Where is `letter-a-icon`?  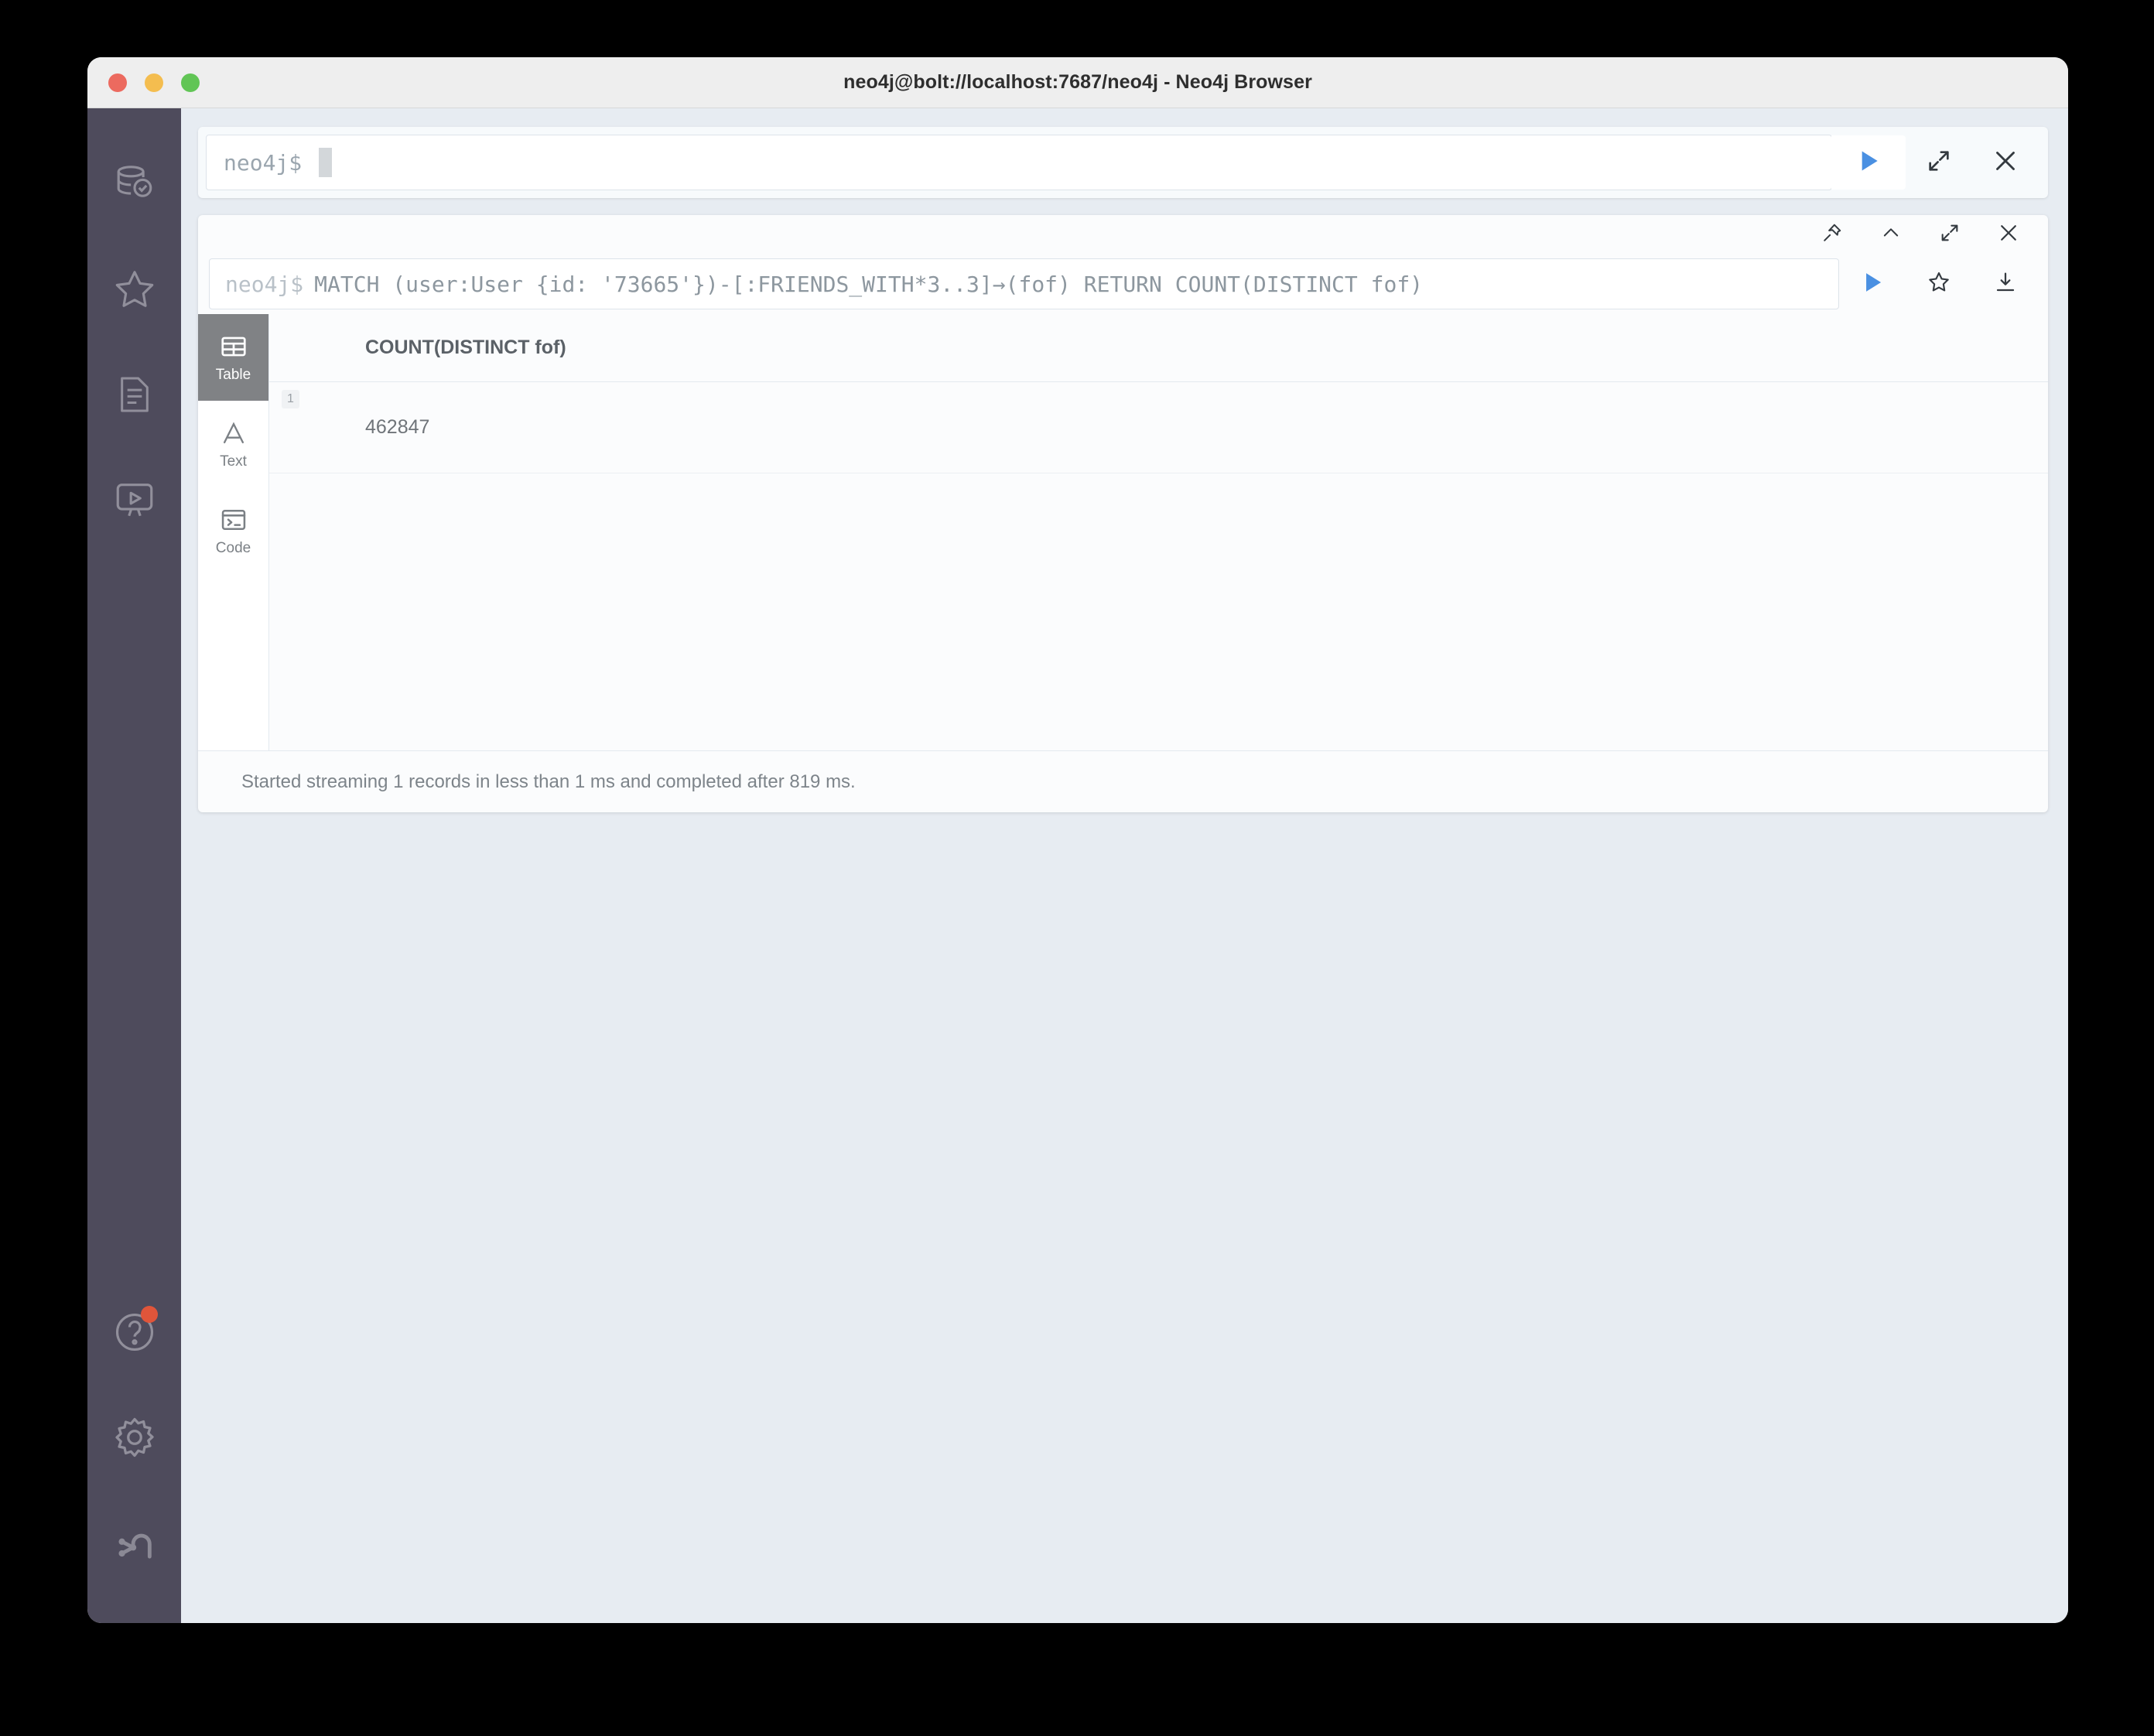 letter-a-icon is located at coordinates (233, 433).